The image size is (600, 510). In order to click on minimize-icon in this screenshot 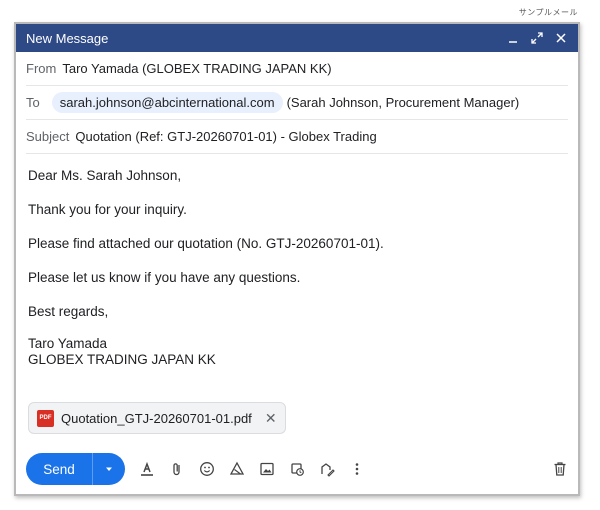, I will do `click(513, 38)`.